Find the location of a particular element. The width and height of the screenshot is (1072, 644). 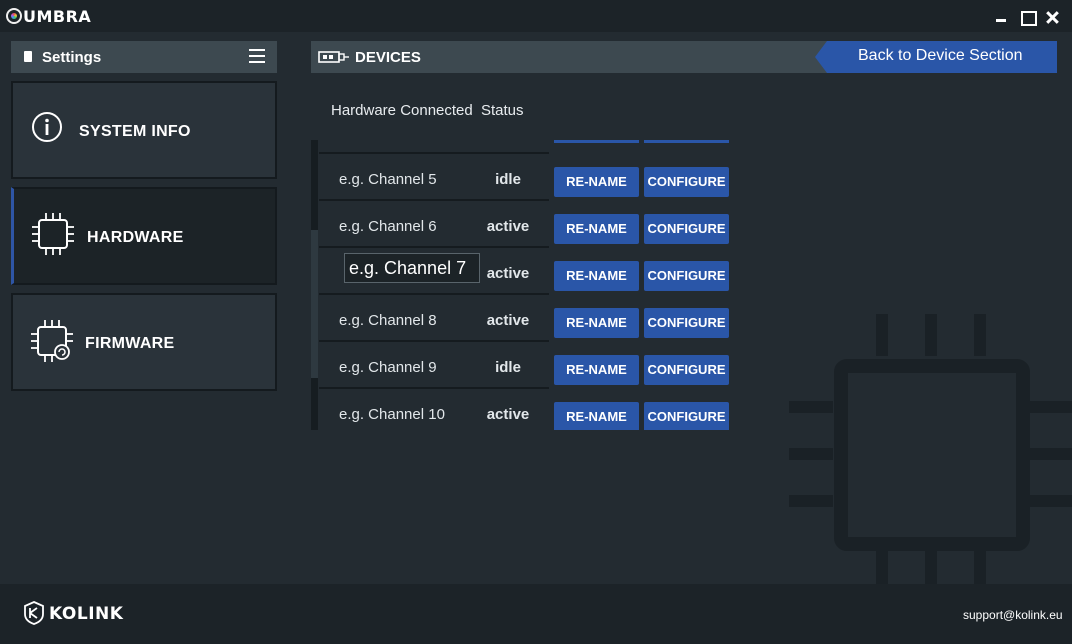

table-row: e.g. Channel 10 active RE-NAME CONFIGURE is located at coordinates (529, 409).